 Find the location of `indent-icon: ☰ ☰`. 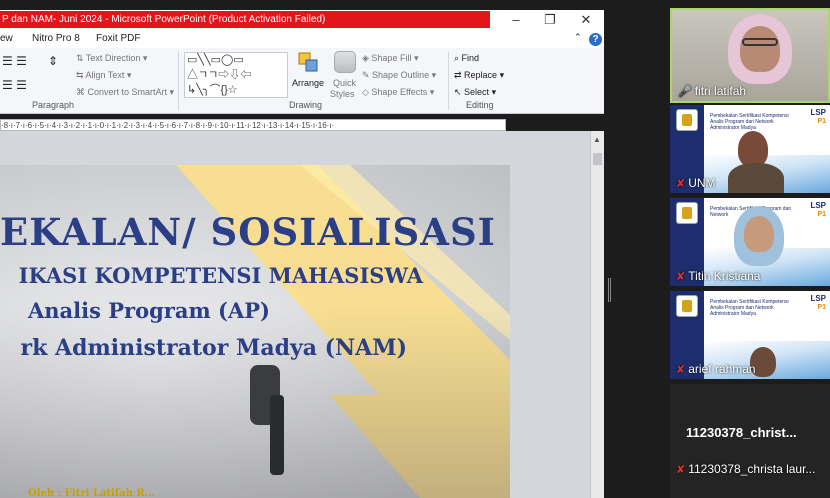

indent-icon: ☰ ☰ is located at coordinates (14, 61).